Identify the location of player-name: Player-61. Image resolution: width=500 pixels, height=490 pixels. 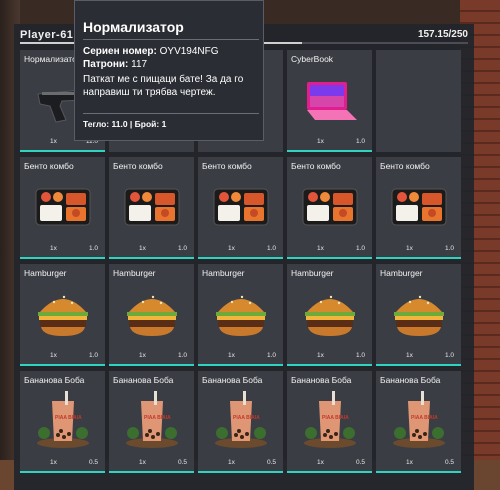
(47, 35).